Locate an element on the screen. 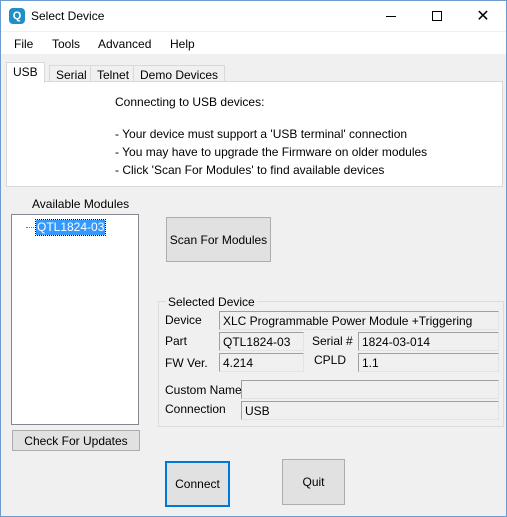  available-modules-label: Available Modules is located at coordinates (81, 204).